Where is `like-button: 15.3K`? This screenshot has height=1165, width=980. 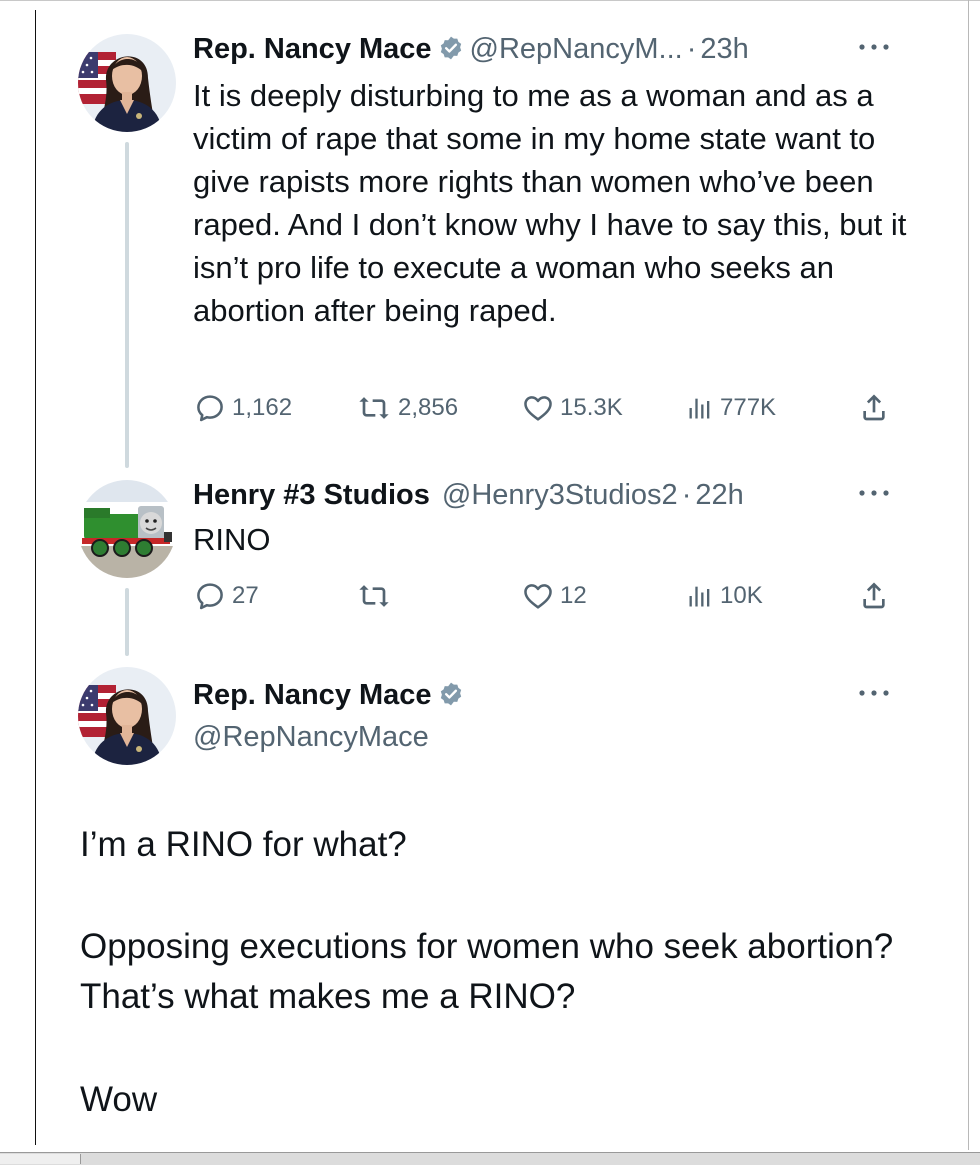 like-button: 15.3K is located at coordinates (572, 408).